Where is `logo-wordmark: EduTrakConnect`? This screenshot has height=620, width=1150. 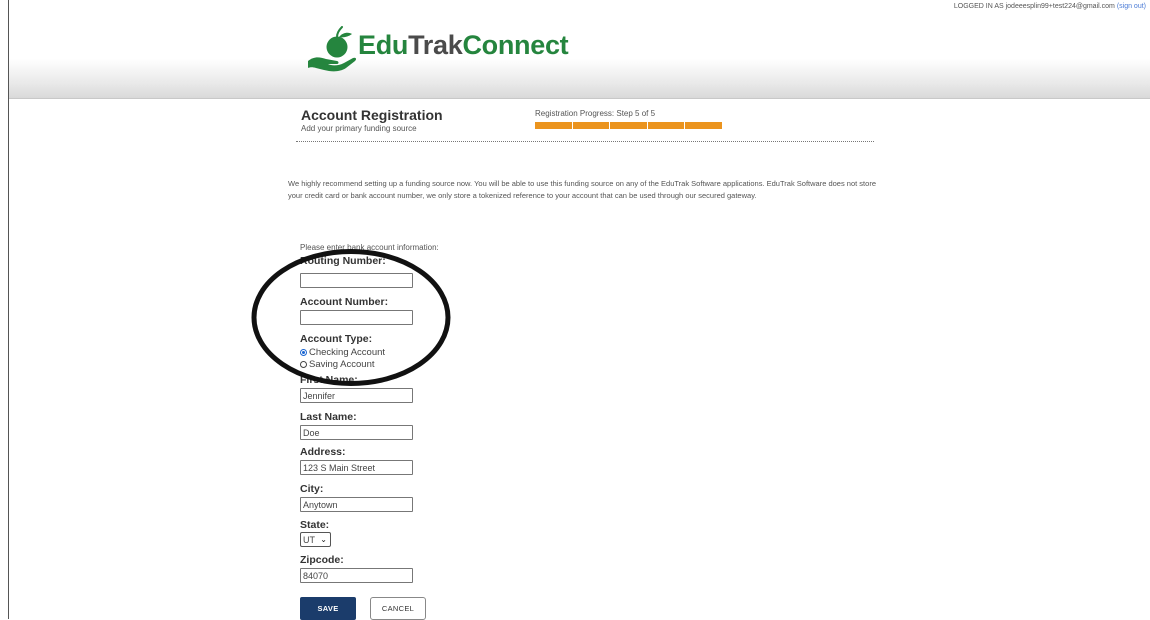 logo-wordmark: EduTrakConnect is located at coordinates (463, 45).